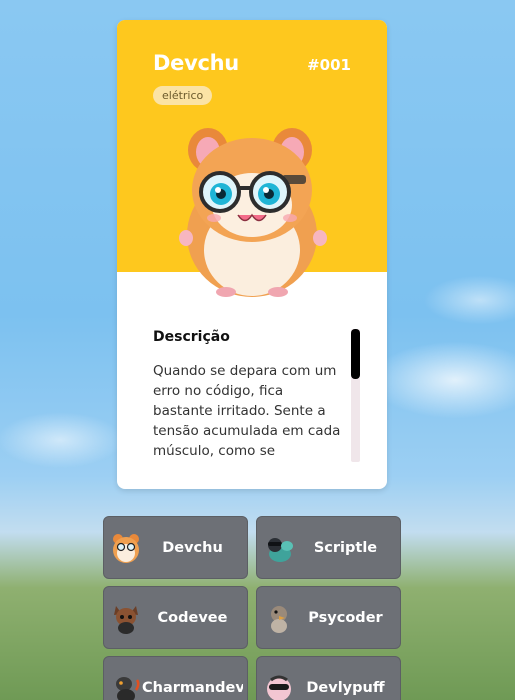 Image resolution: width=515 pixels, height=700 pixels. I want to click on card-name: Devchu, so click(196, 63).